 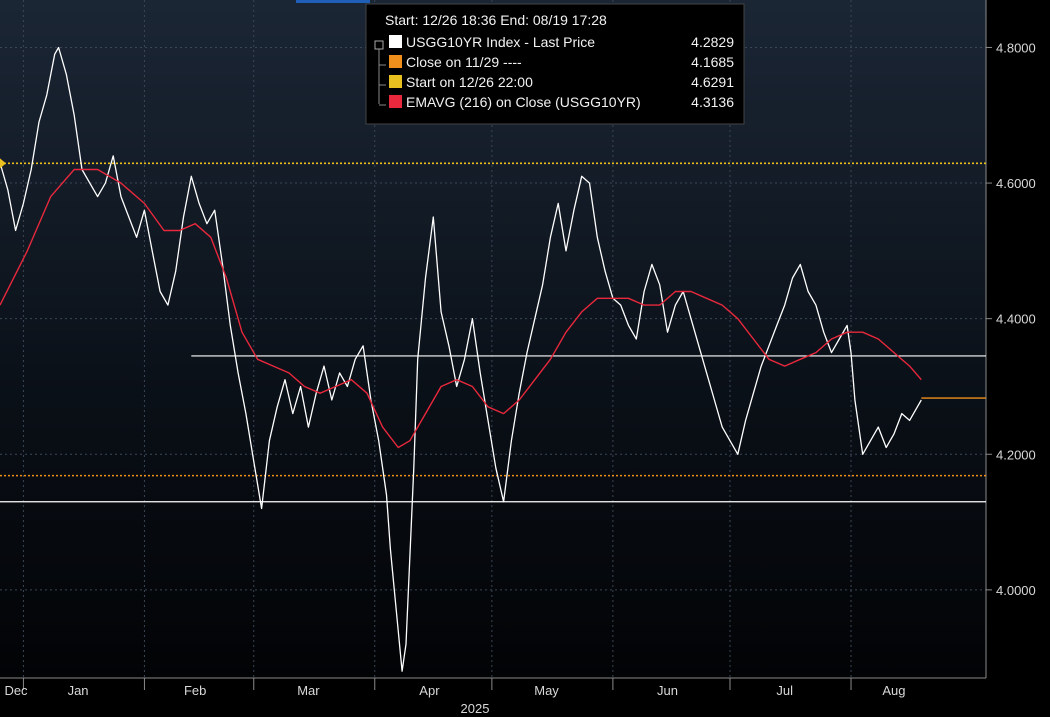 What do you see at coordinates (1016, 319) in the screenshot?
I see `y-tick-label: 4.4000` at bounding box center [1016, 319].